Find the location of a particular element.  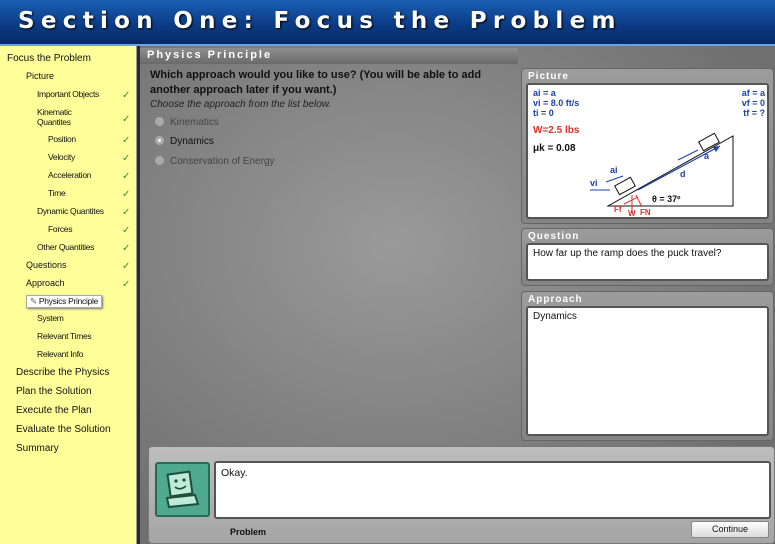

sidebar-item-questions: Questions is located at coordinates (46, 265).